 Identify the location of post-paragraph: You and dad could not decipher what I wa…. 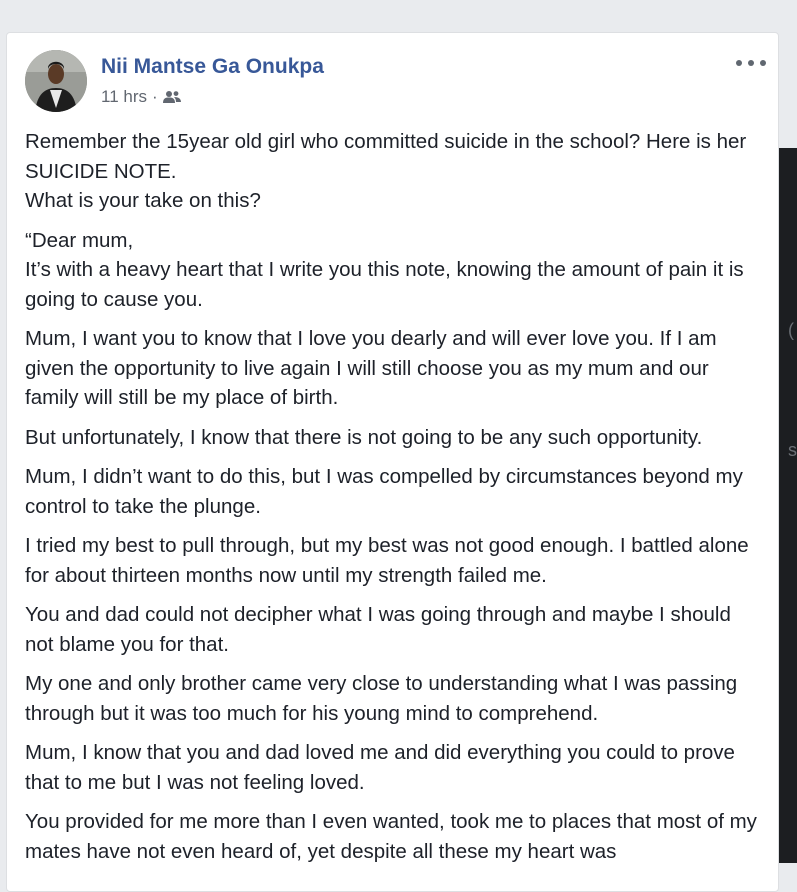
(378, 629).